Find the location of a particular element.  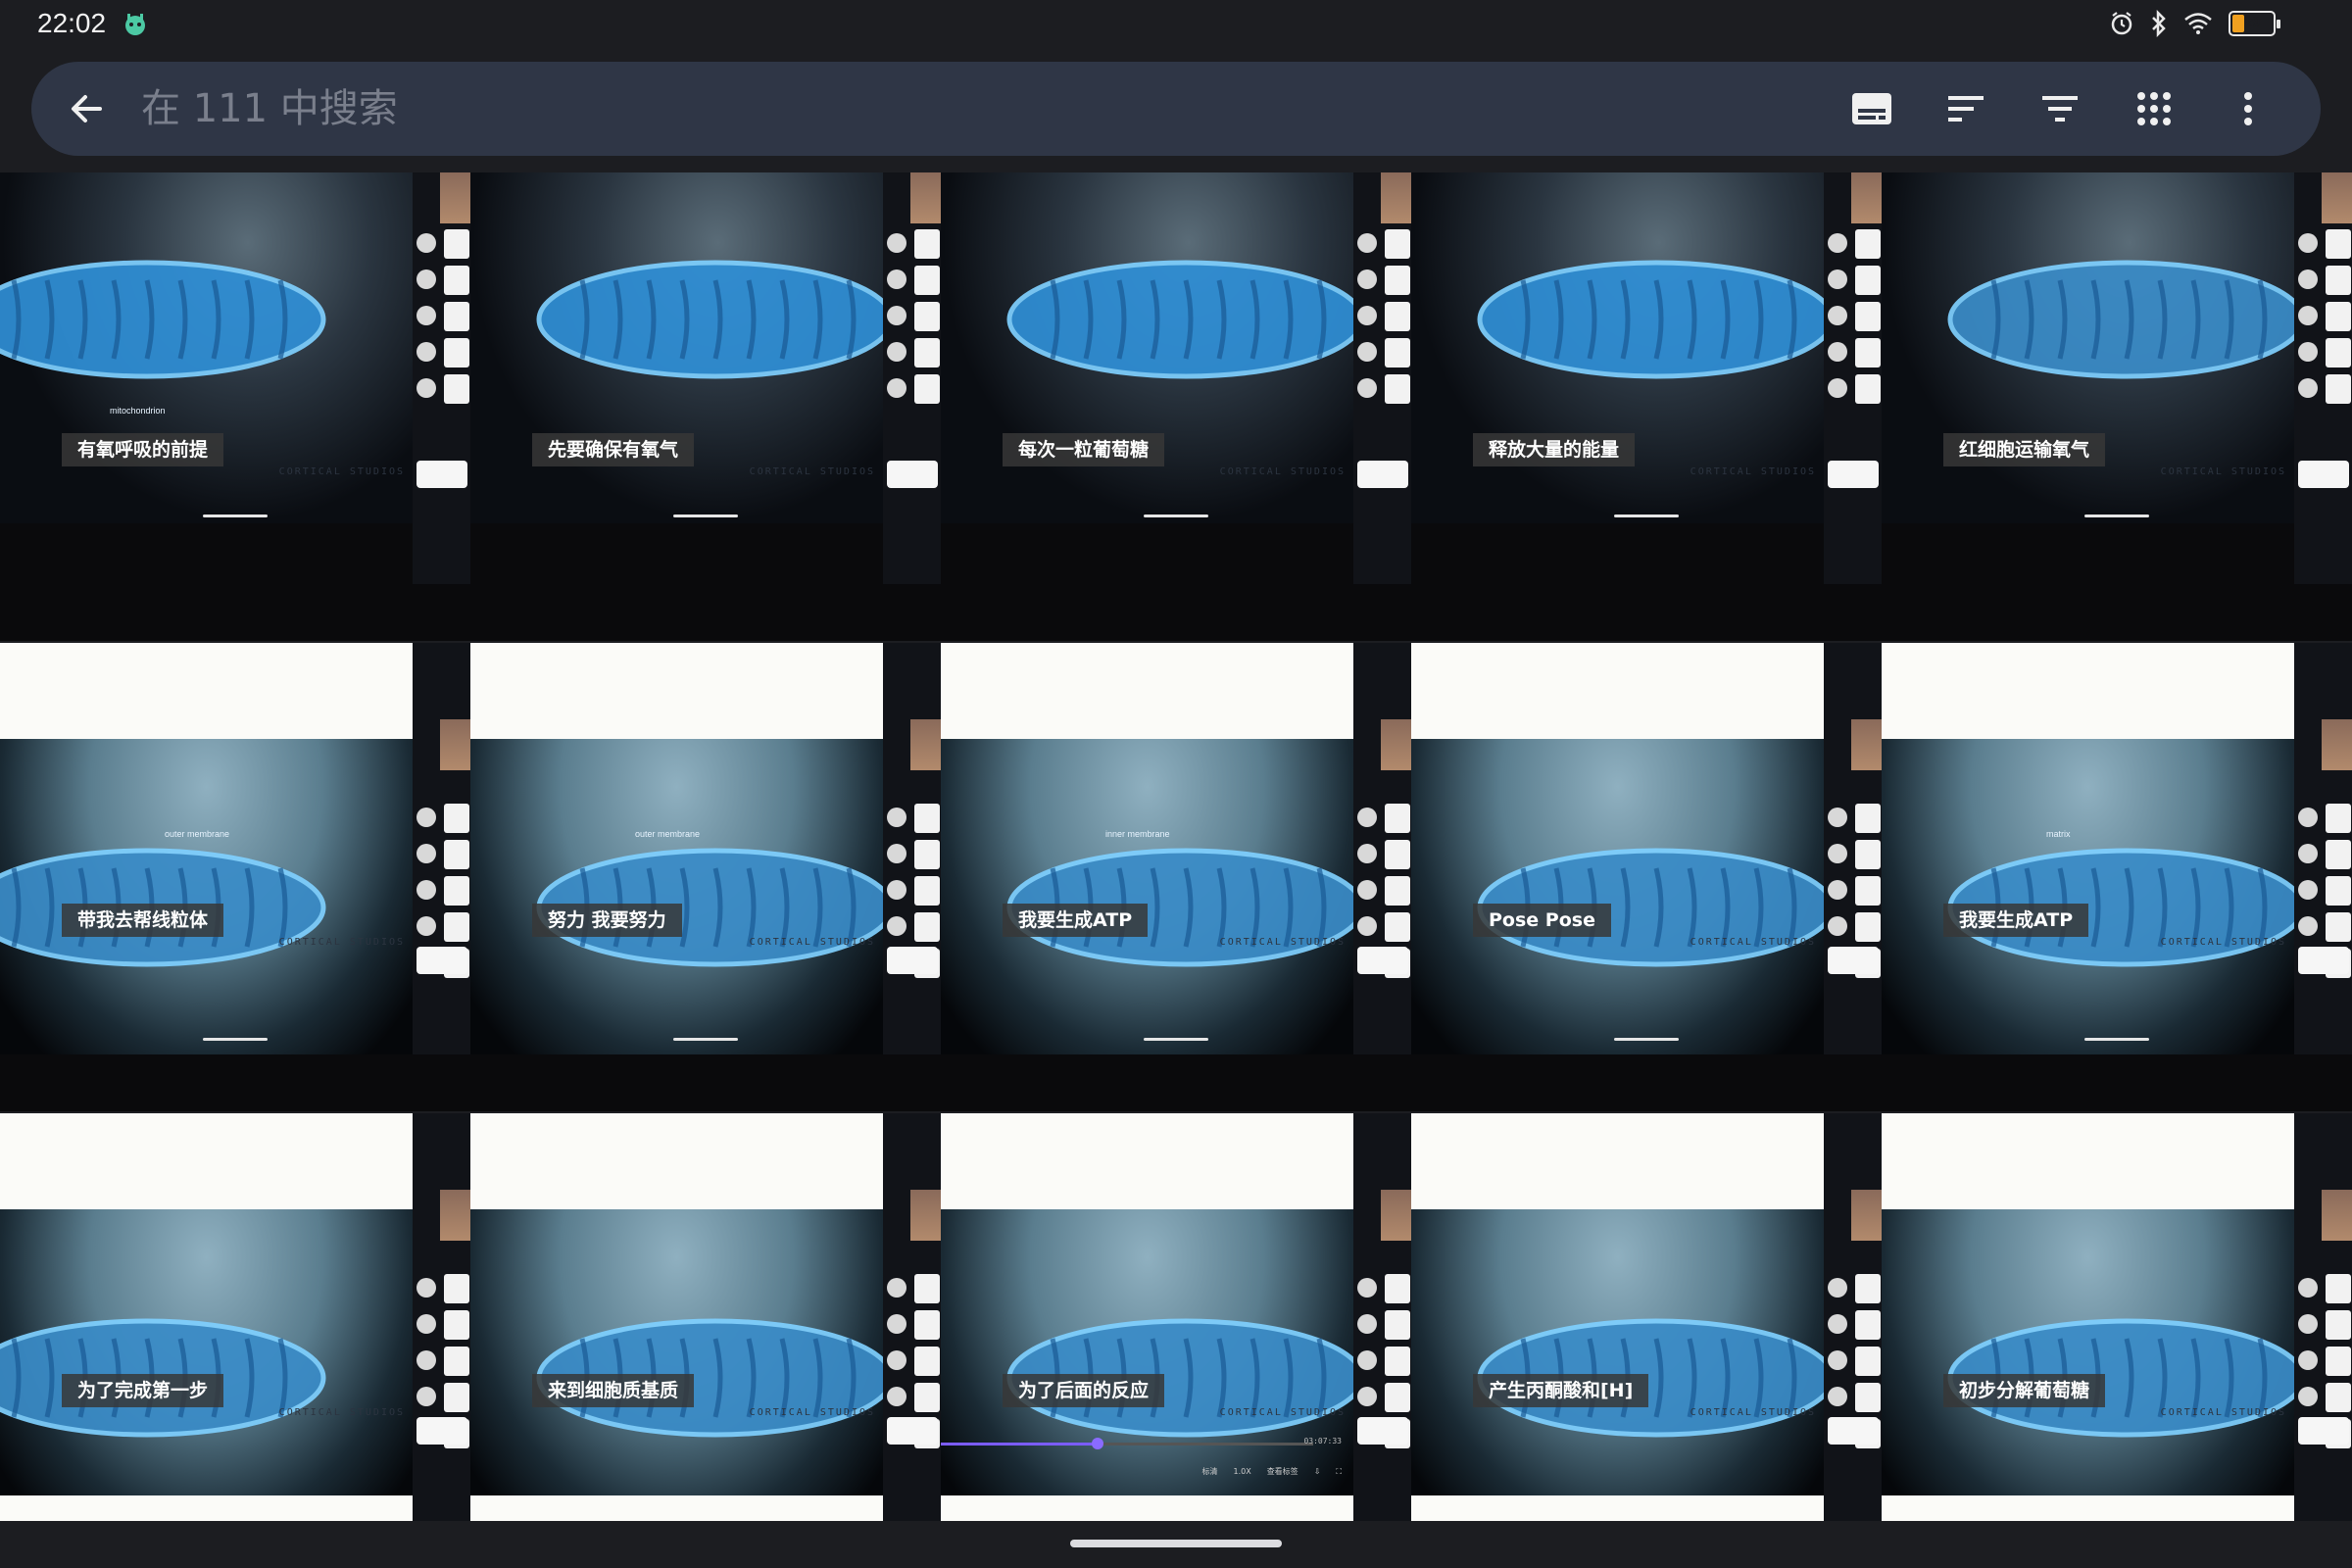

media-thumbnail: 为了完成第一步 CORTICAL STUDIOS is located at coordinates (235, 1317).